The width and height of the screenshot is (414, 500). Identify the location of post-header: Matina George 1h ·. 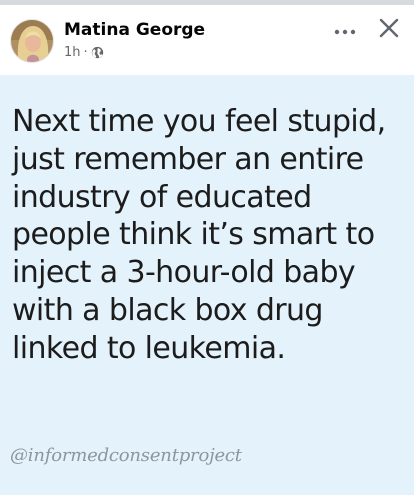
(207, 40).